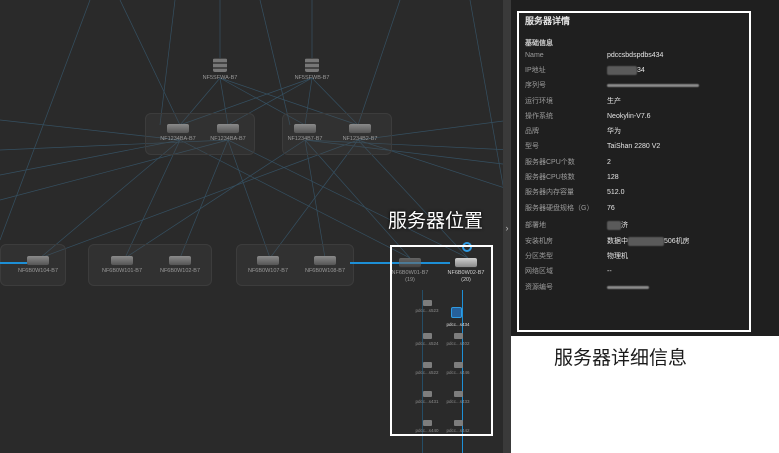  I want to click on panel-title: 服务器详情, so click(548, 21).